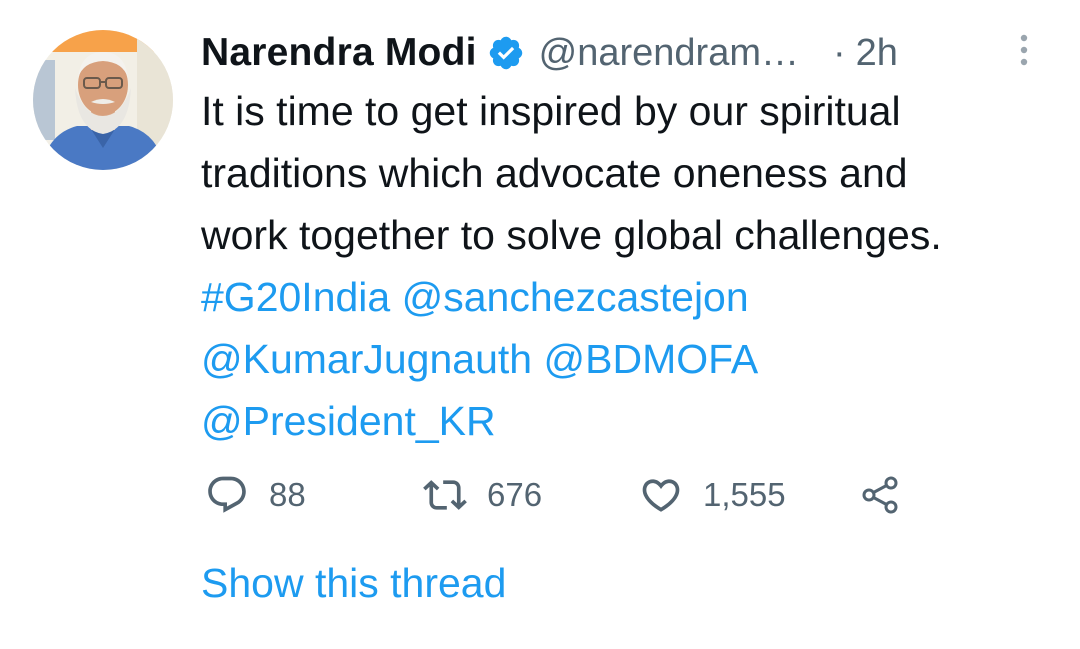 Image resolution: width=1080 pixels, height=649 pixels. I want to click on like-count: 1,555, so click(744, 494).